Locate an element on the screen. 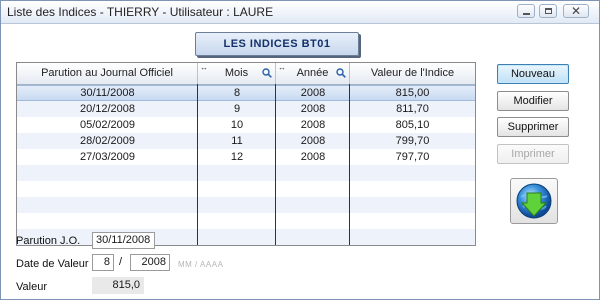 The image size is (600, 300). table-cell: 27/03/2009 is located at coordinates (107, 157).